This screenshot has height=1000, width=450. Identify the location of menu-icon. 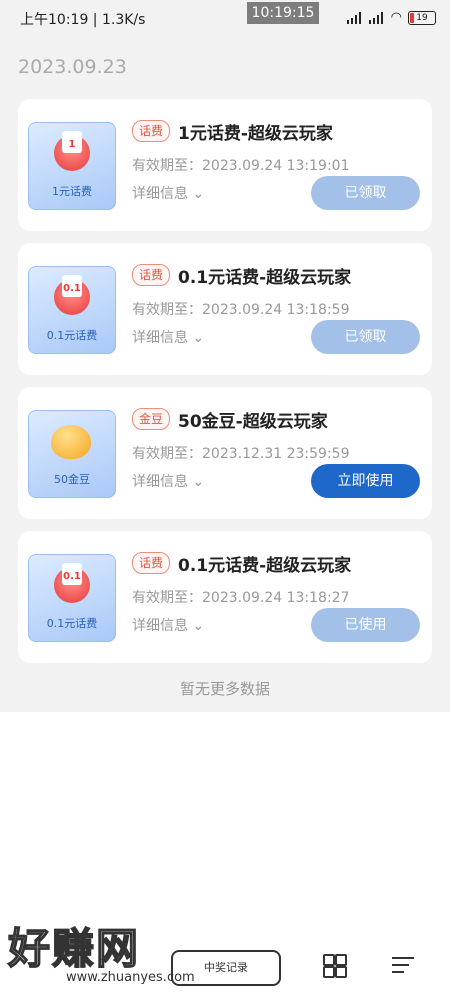
(403, 967).